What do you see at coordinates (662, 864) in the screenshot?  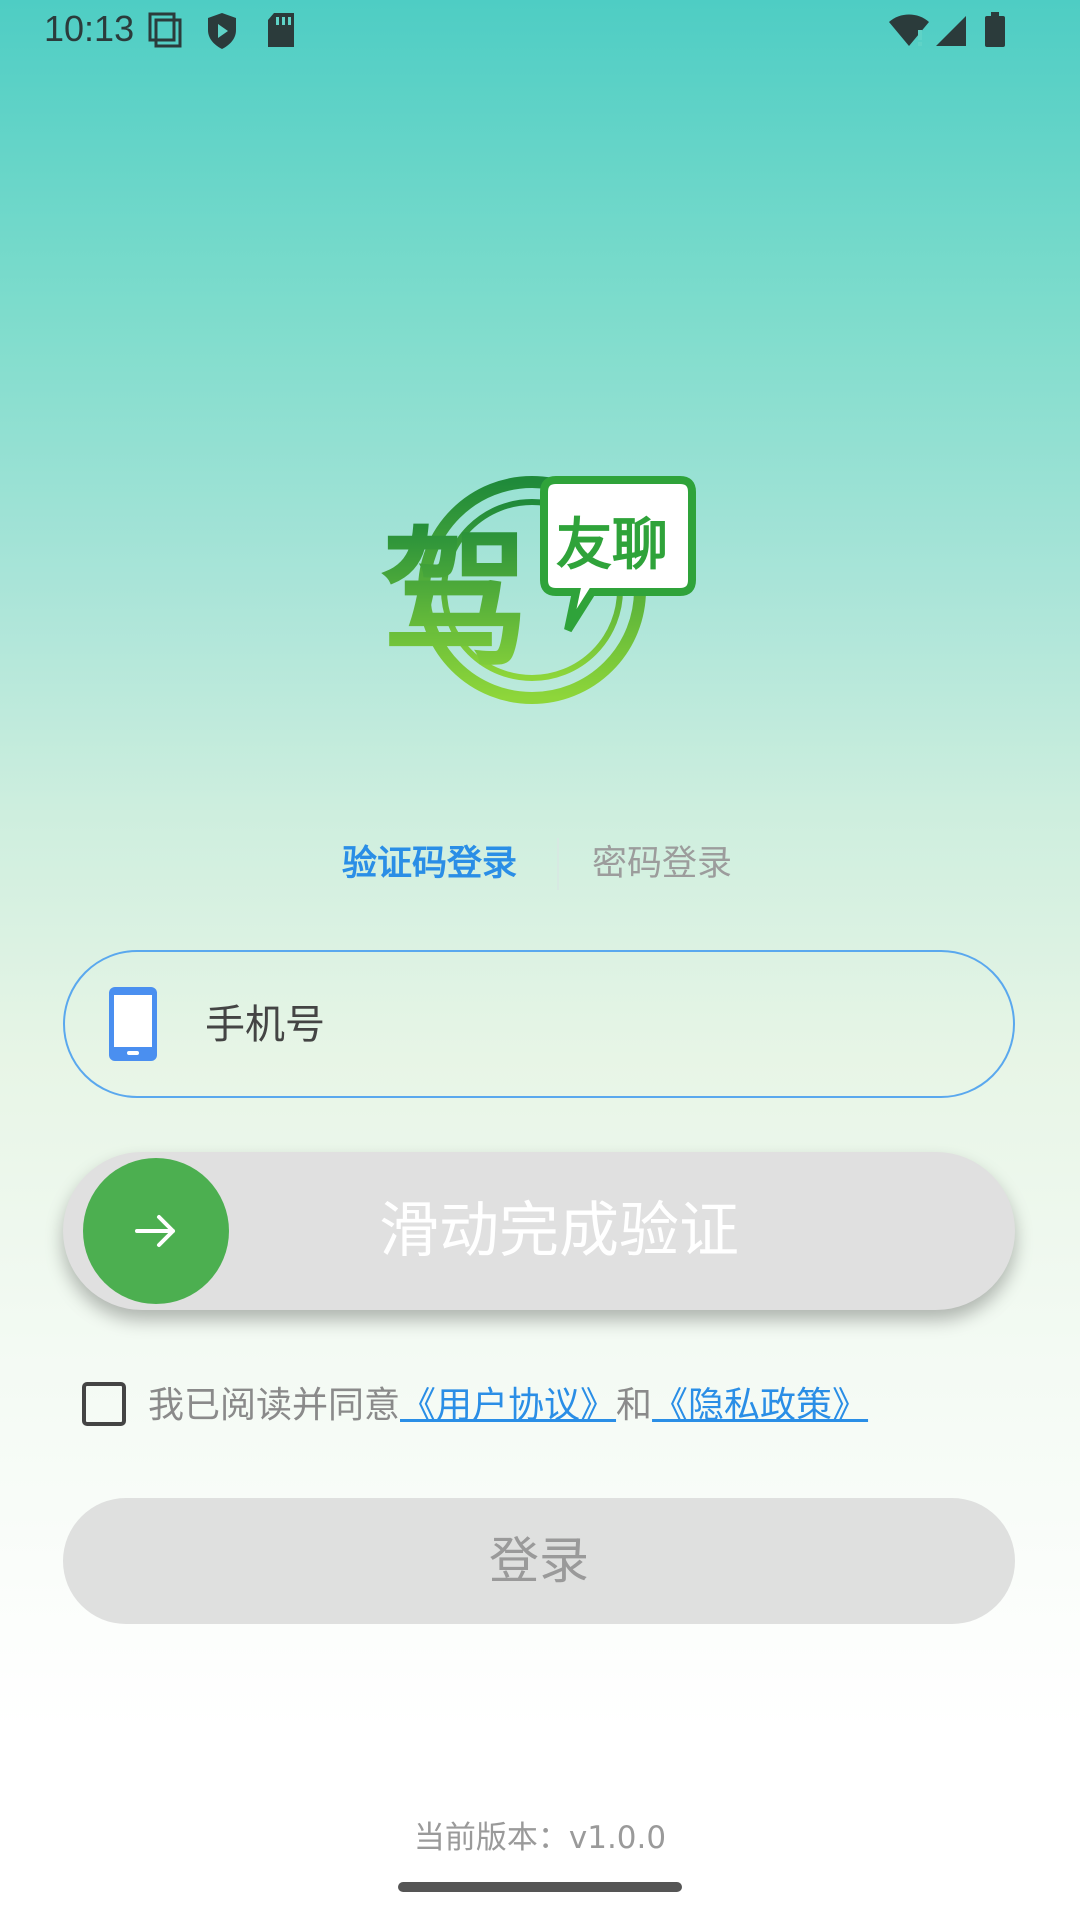 I see `tab-password-login: 密码登录` at bounding box center [662, 864].